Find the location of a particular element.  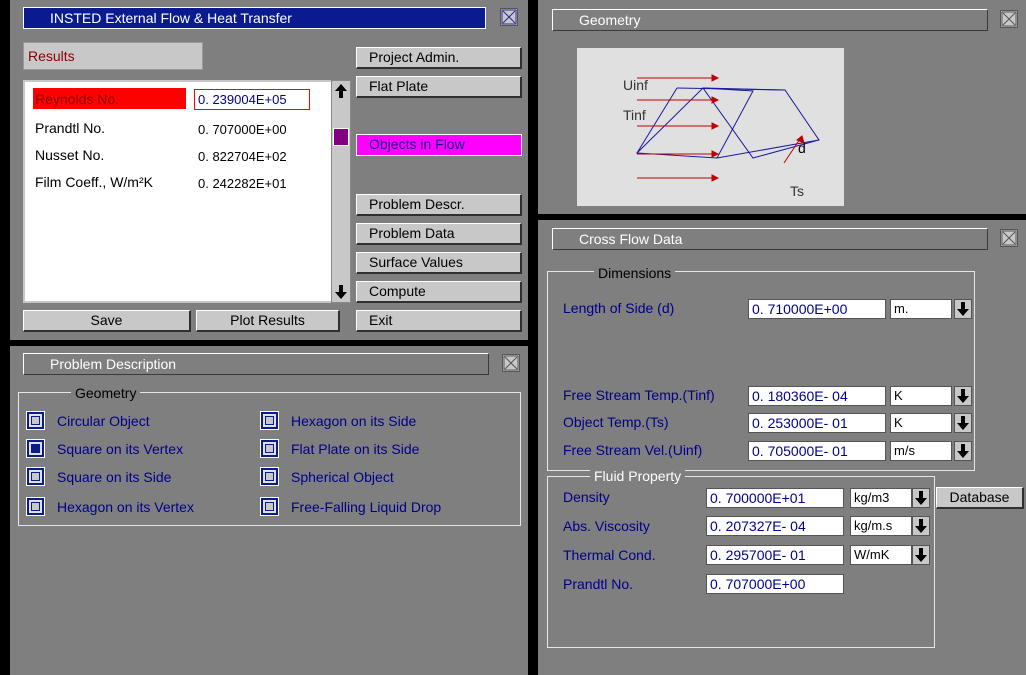

project-admin-button: Project Admin. is located at coordinates (439, 58).